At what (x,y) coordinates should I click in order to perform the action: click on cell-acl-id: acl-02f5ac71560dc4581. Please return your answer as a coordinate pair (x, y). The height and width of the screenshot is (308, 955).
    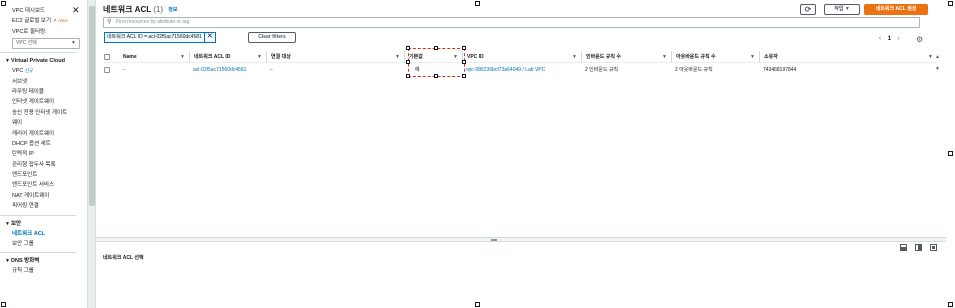
    Looking at the image, I should click on (229, 70).